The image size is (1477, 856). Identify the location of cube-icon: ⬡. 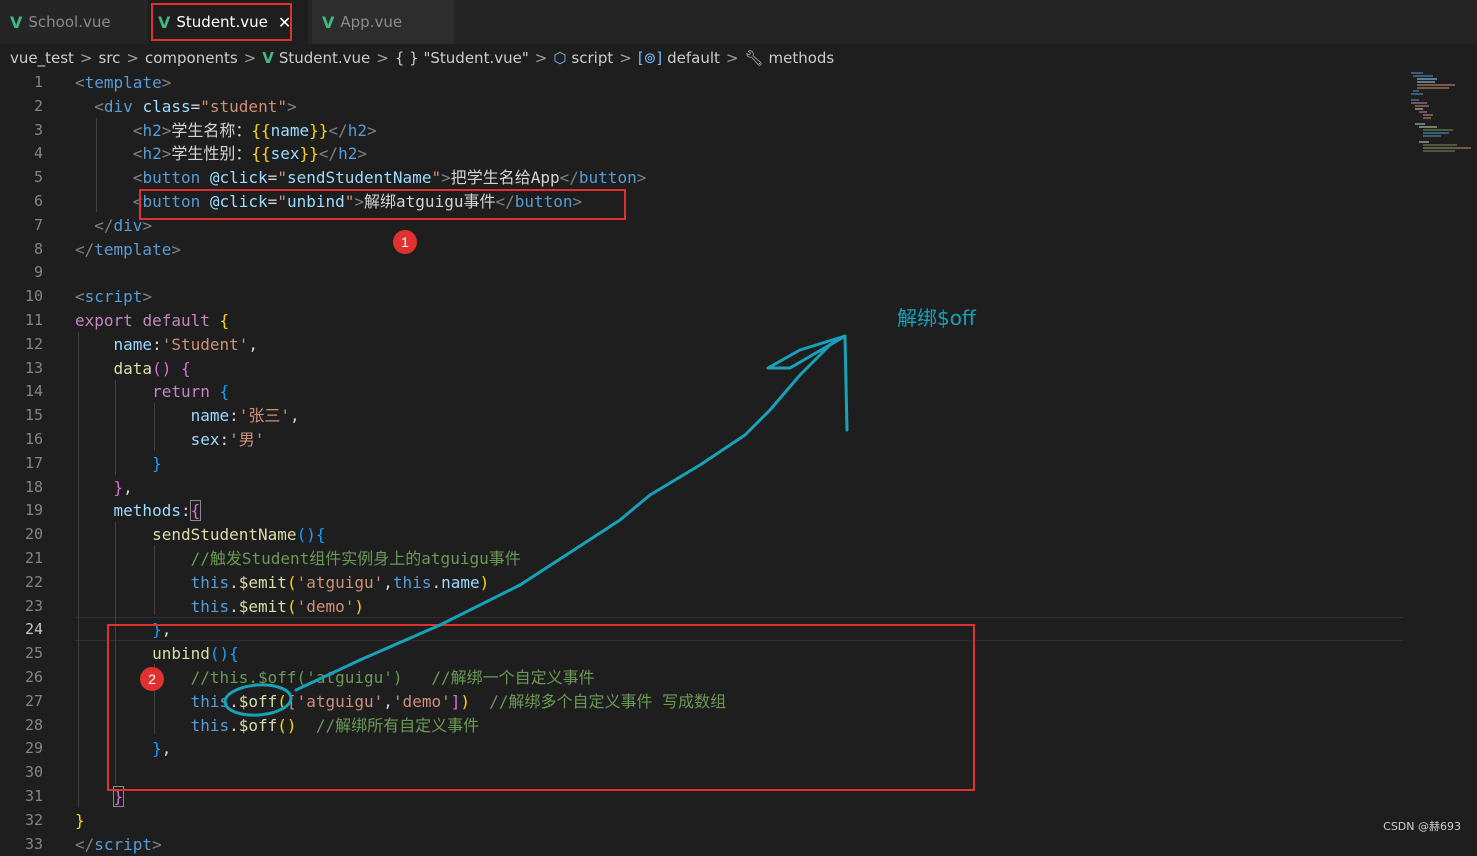
(560, 57).